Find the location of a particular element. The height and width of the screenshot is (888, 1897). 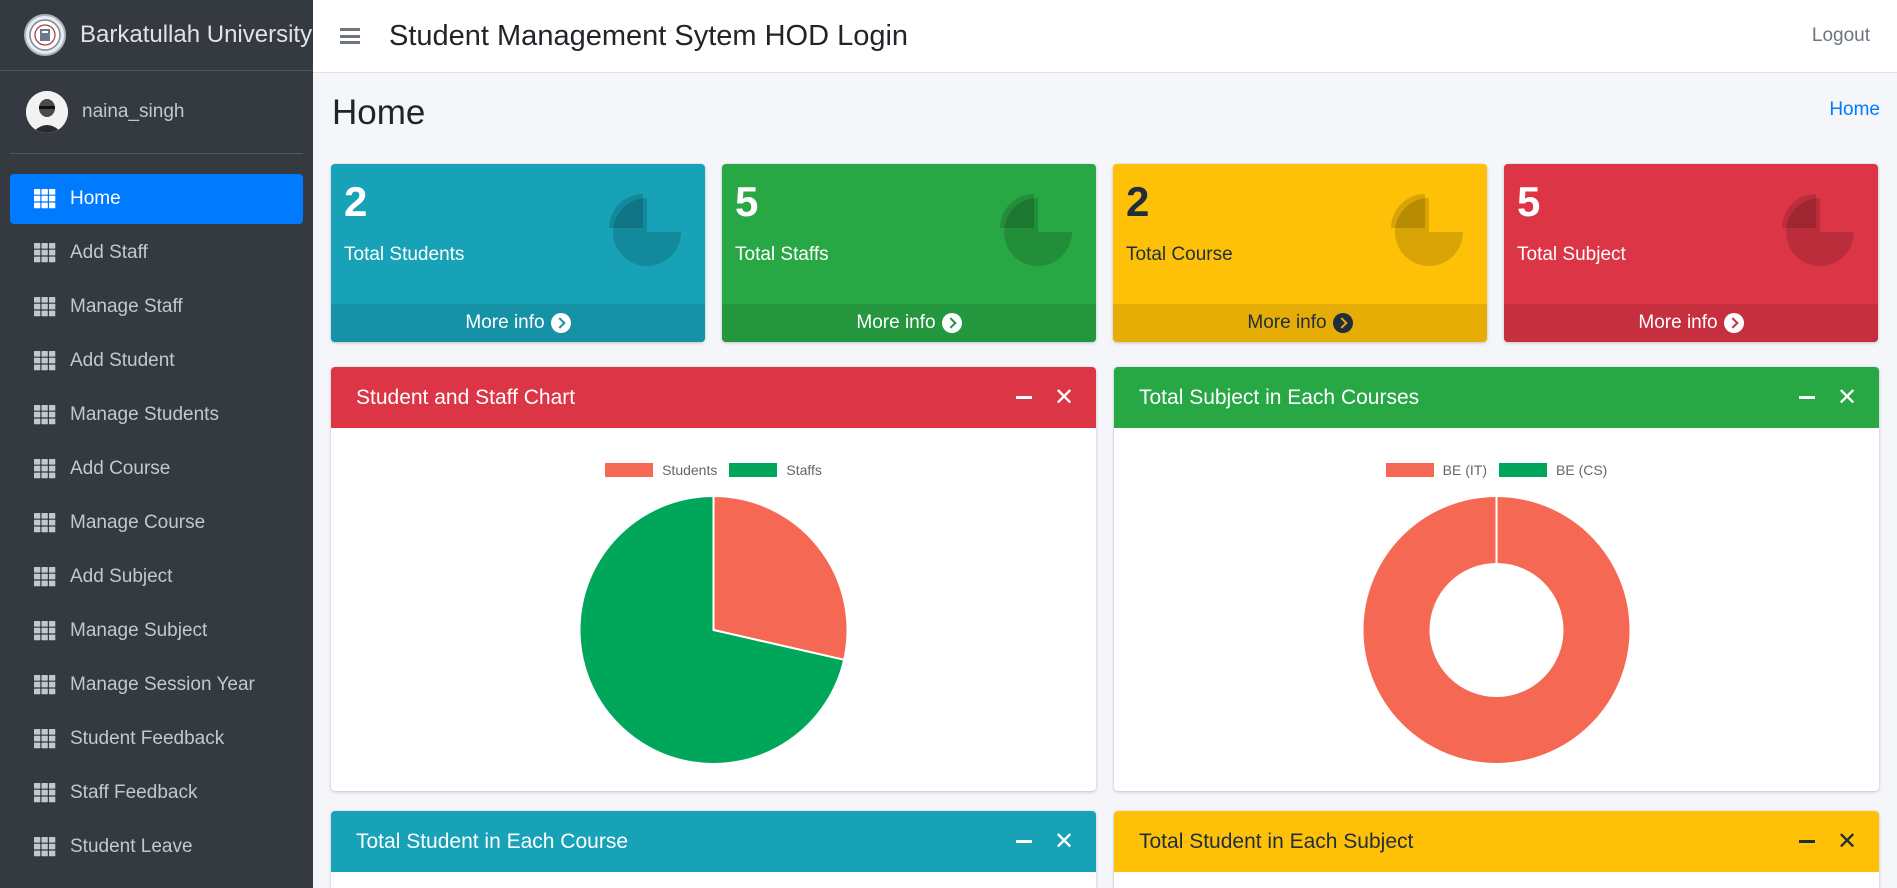

sidebar-item-student-leave: Student Leave is located at coordinates (156, 847).